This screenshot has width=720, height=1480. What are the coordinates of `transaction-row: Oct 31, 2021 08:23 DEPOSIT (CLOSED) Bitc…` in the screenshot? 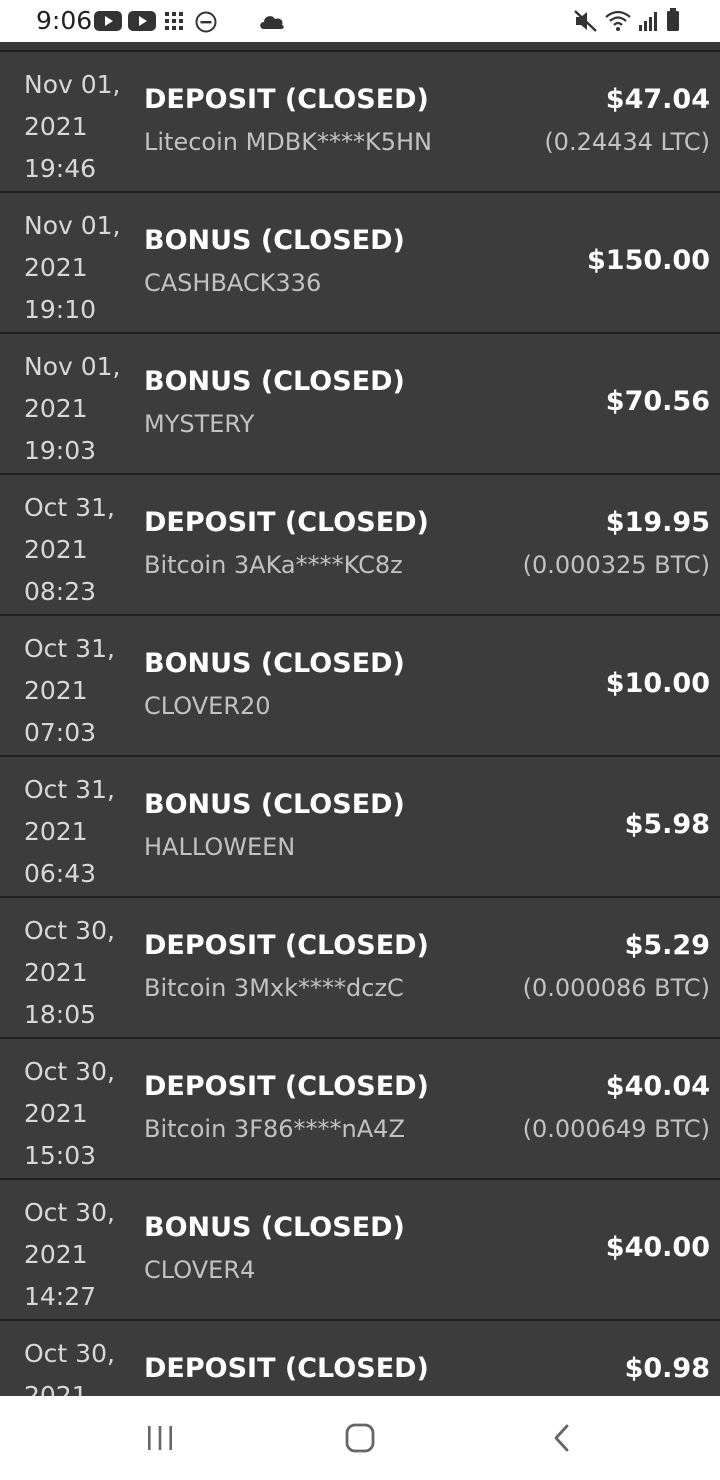 It's located at (360, 545).